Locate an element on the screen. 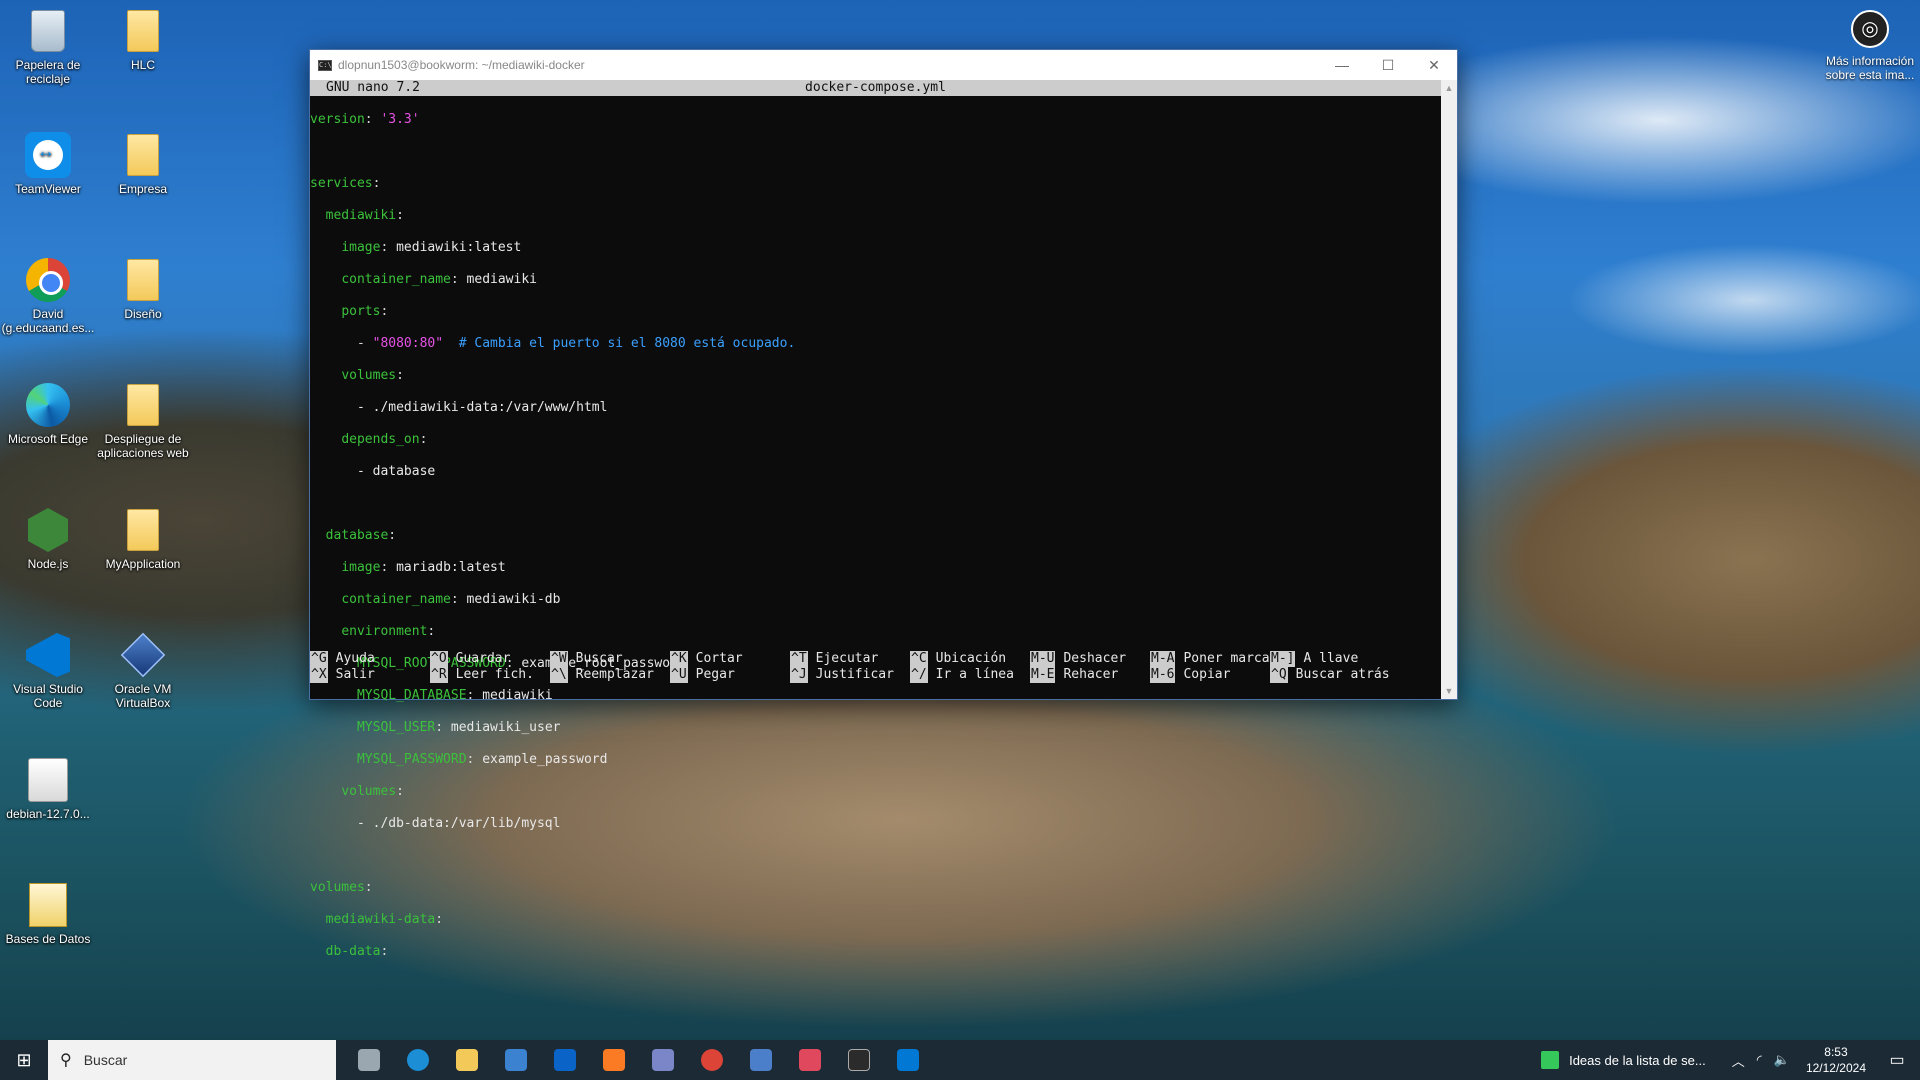  desktop-icon-label: Despliegue de aplicaciones web is located at coordinates (143, 446).